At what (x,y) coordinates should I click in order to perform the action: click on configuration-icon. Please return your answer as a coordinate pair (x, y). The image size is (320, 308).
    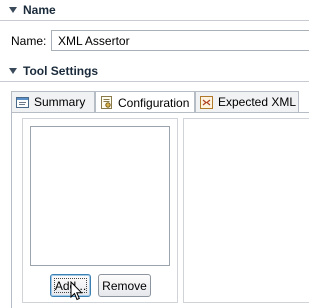
    Looking at the image, I should click on (106, 102).